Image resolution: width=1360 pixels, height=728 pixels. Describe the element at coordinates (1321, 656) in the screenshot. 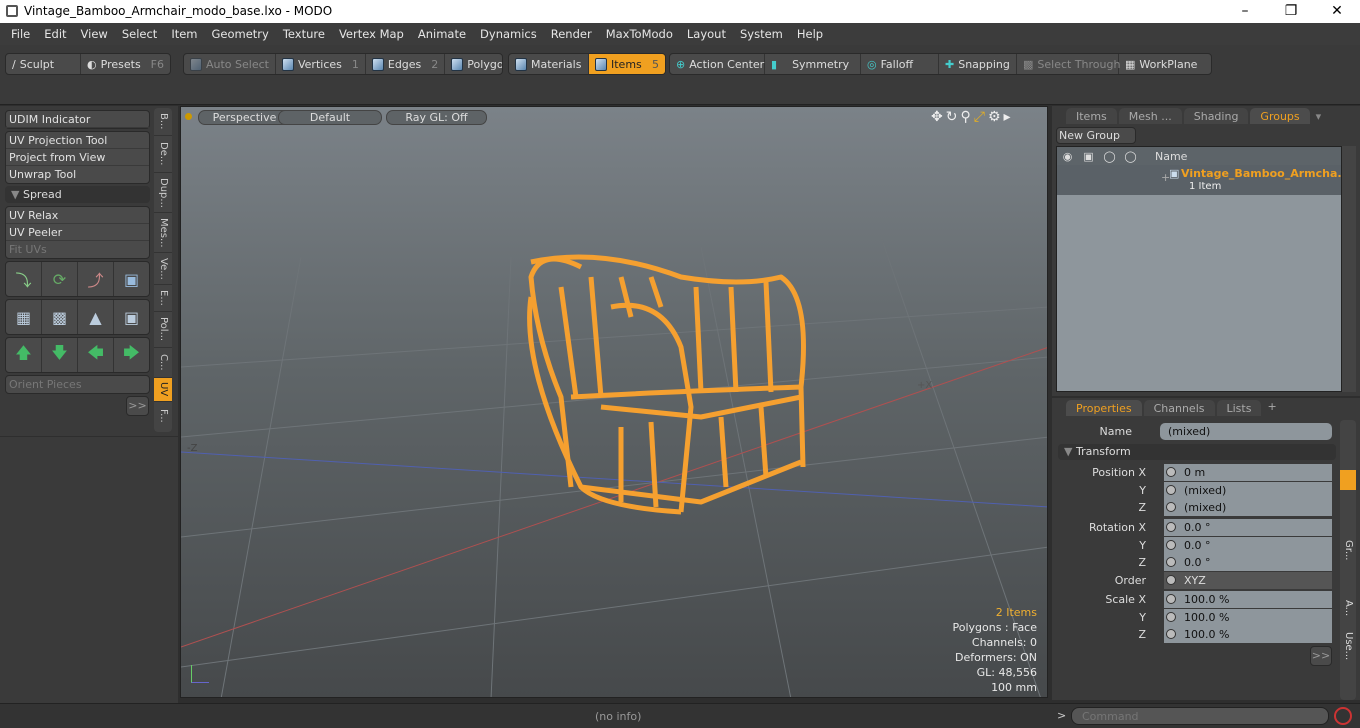

I see `properties-more-button: >>` at that location.